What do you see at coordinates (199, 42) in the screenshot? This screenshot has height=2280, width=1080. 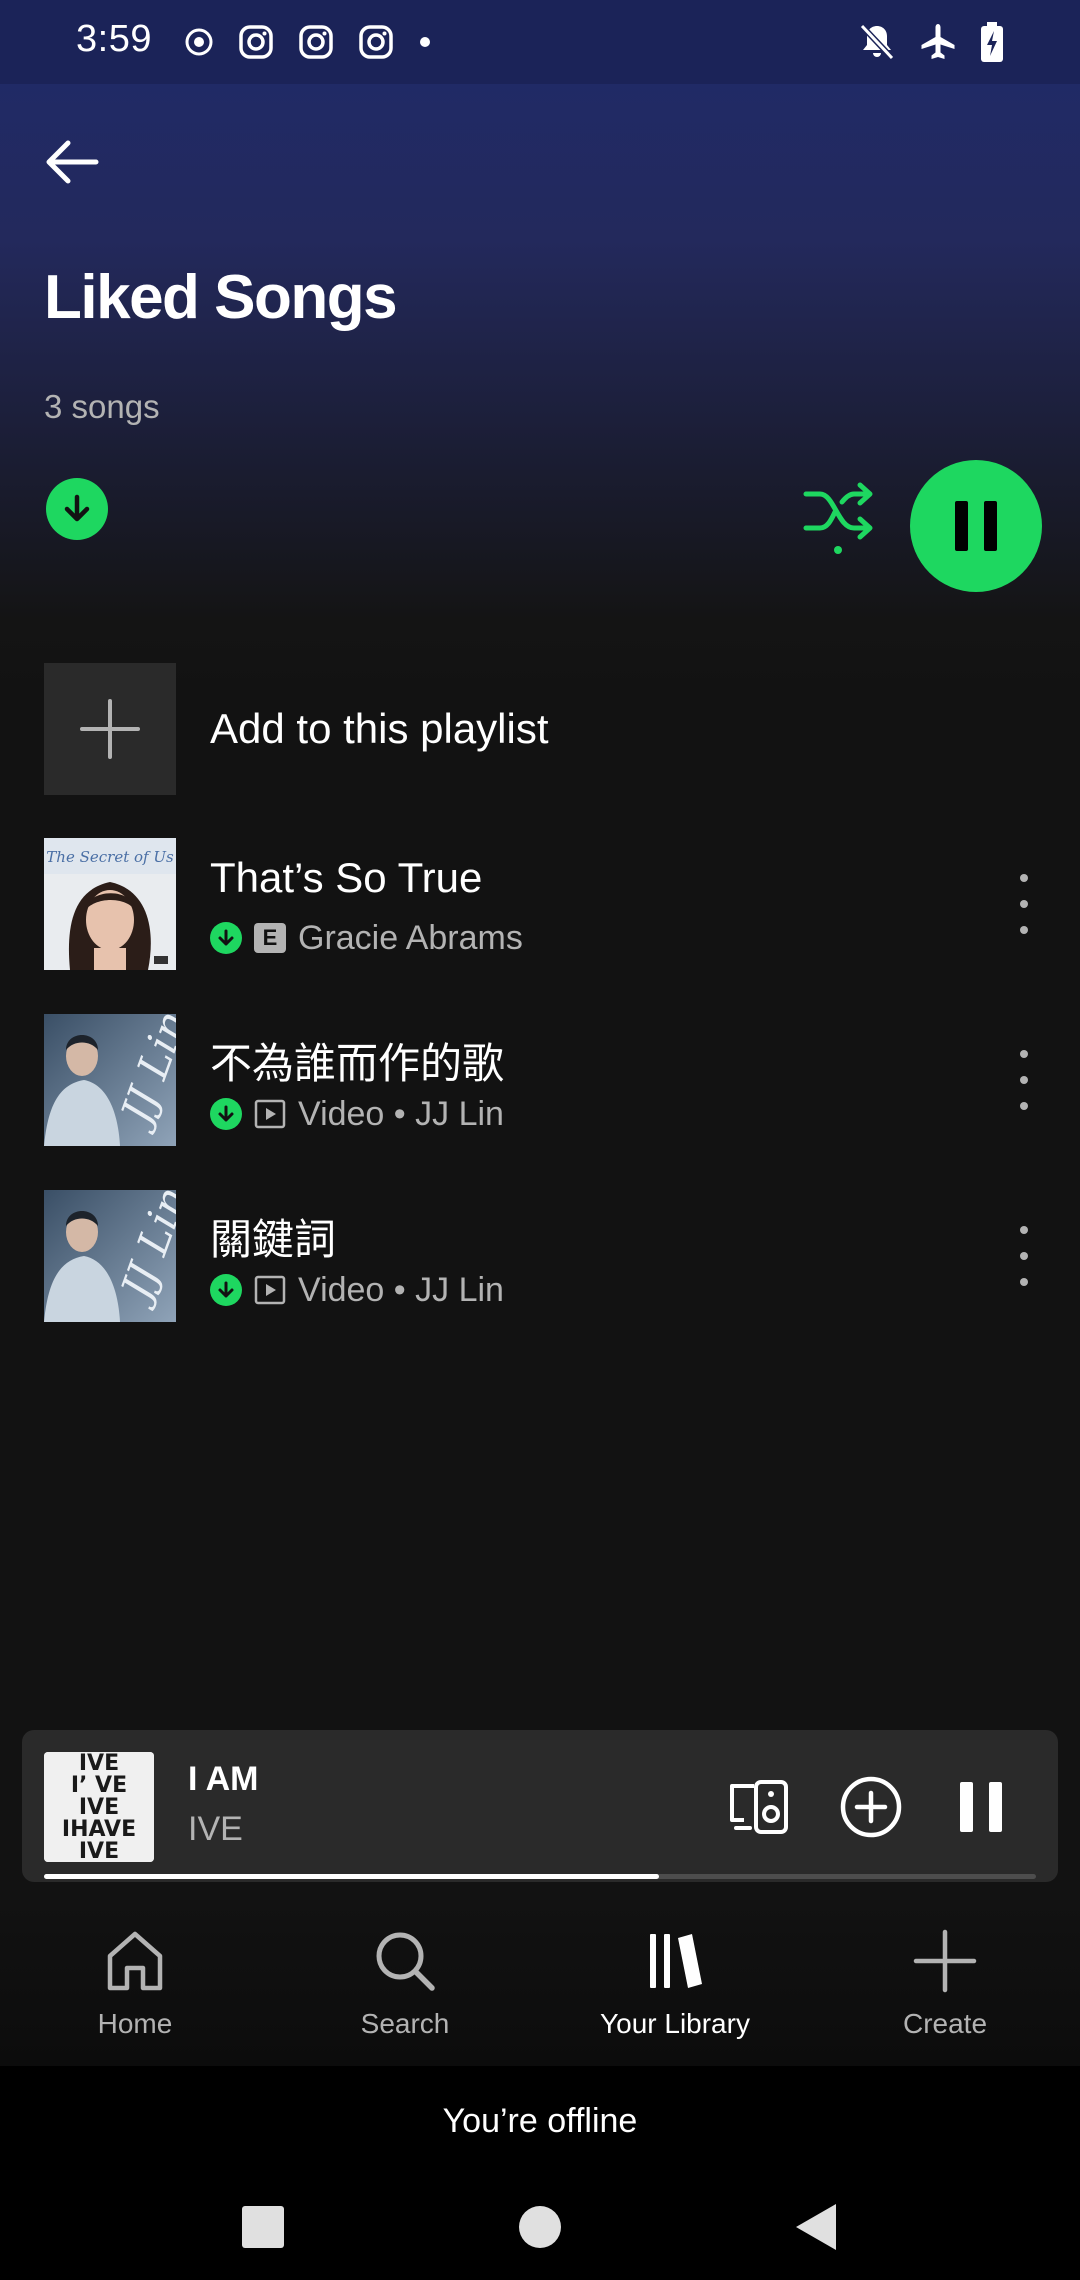 I see `record-icon` at bounding box center [199, 42].